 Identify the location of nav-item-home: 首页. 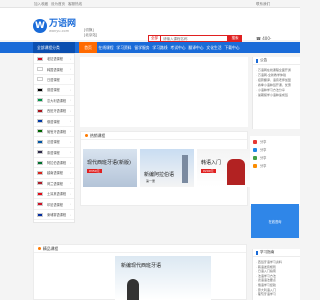
(88, 47).